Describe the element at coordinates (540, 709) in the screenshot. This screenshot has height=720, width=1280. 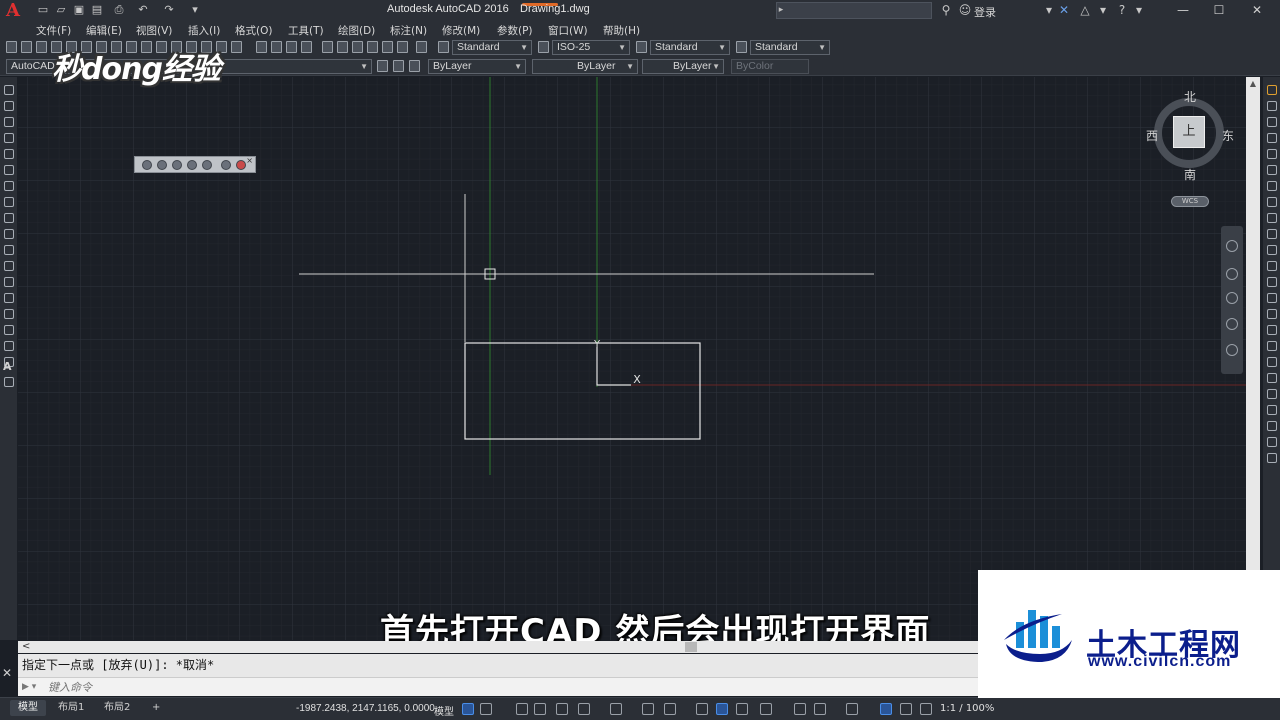
I see `dynamic-input-icon` at that location.